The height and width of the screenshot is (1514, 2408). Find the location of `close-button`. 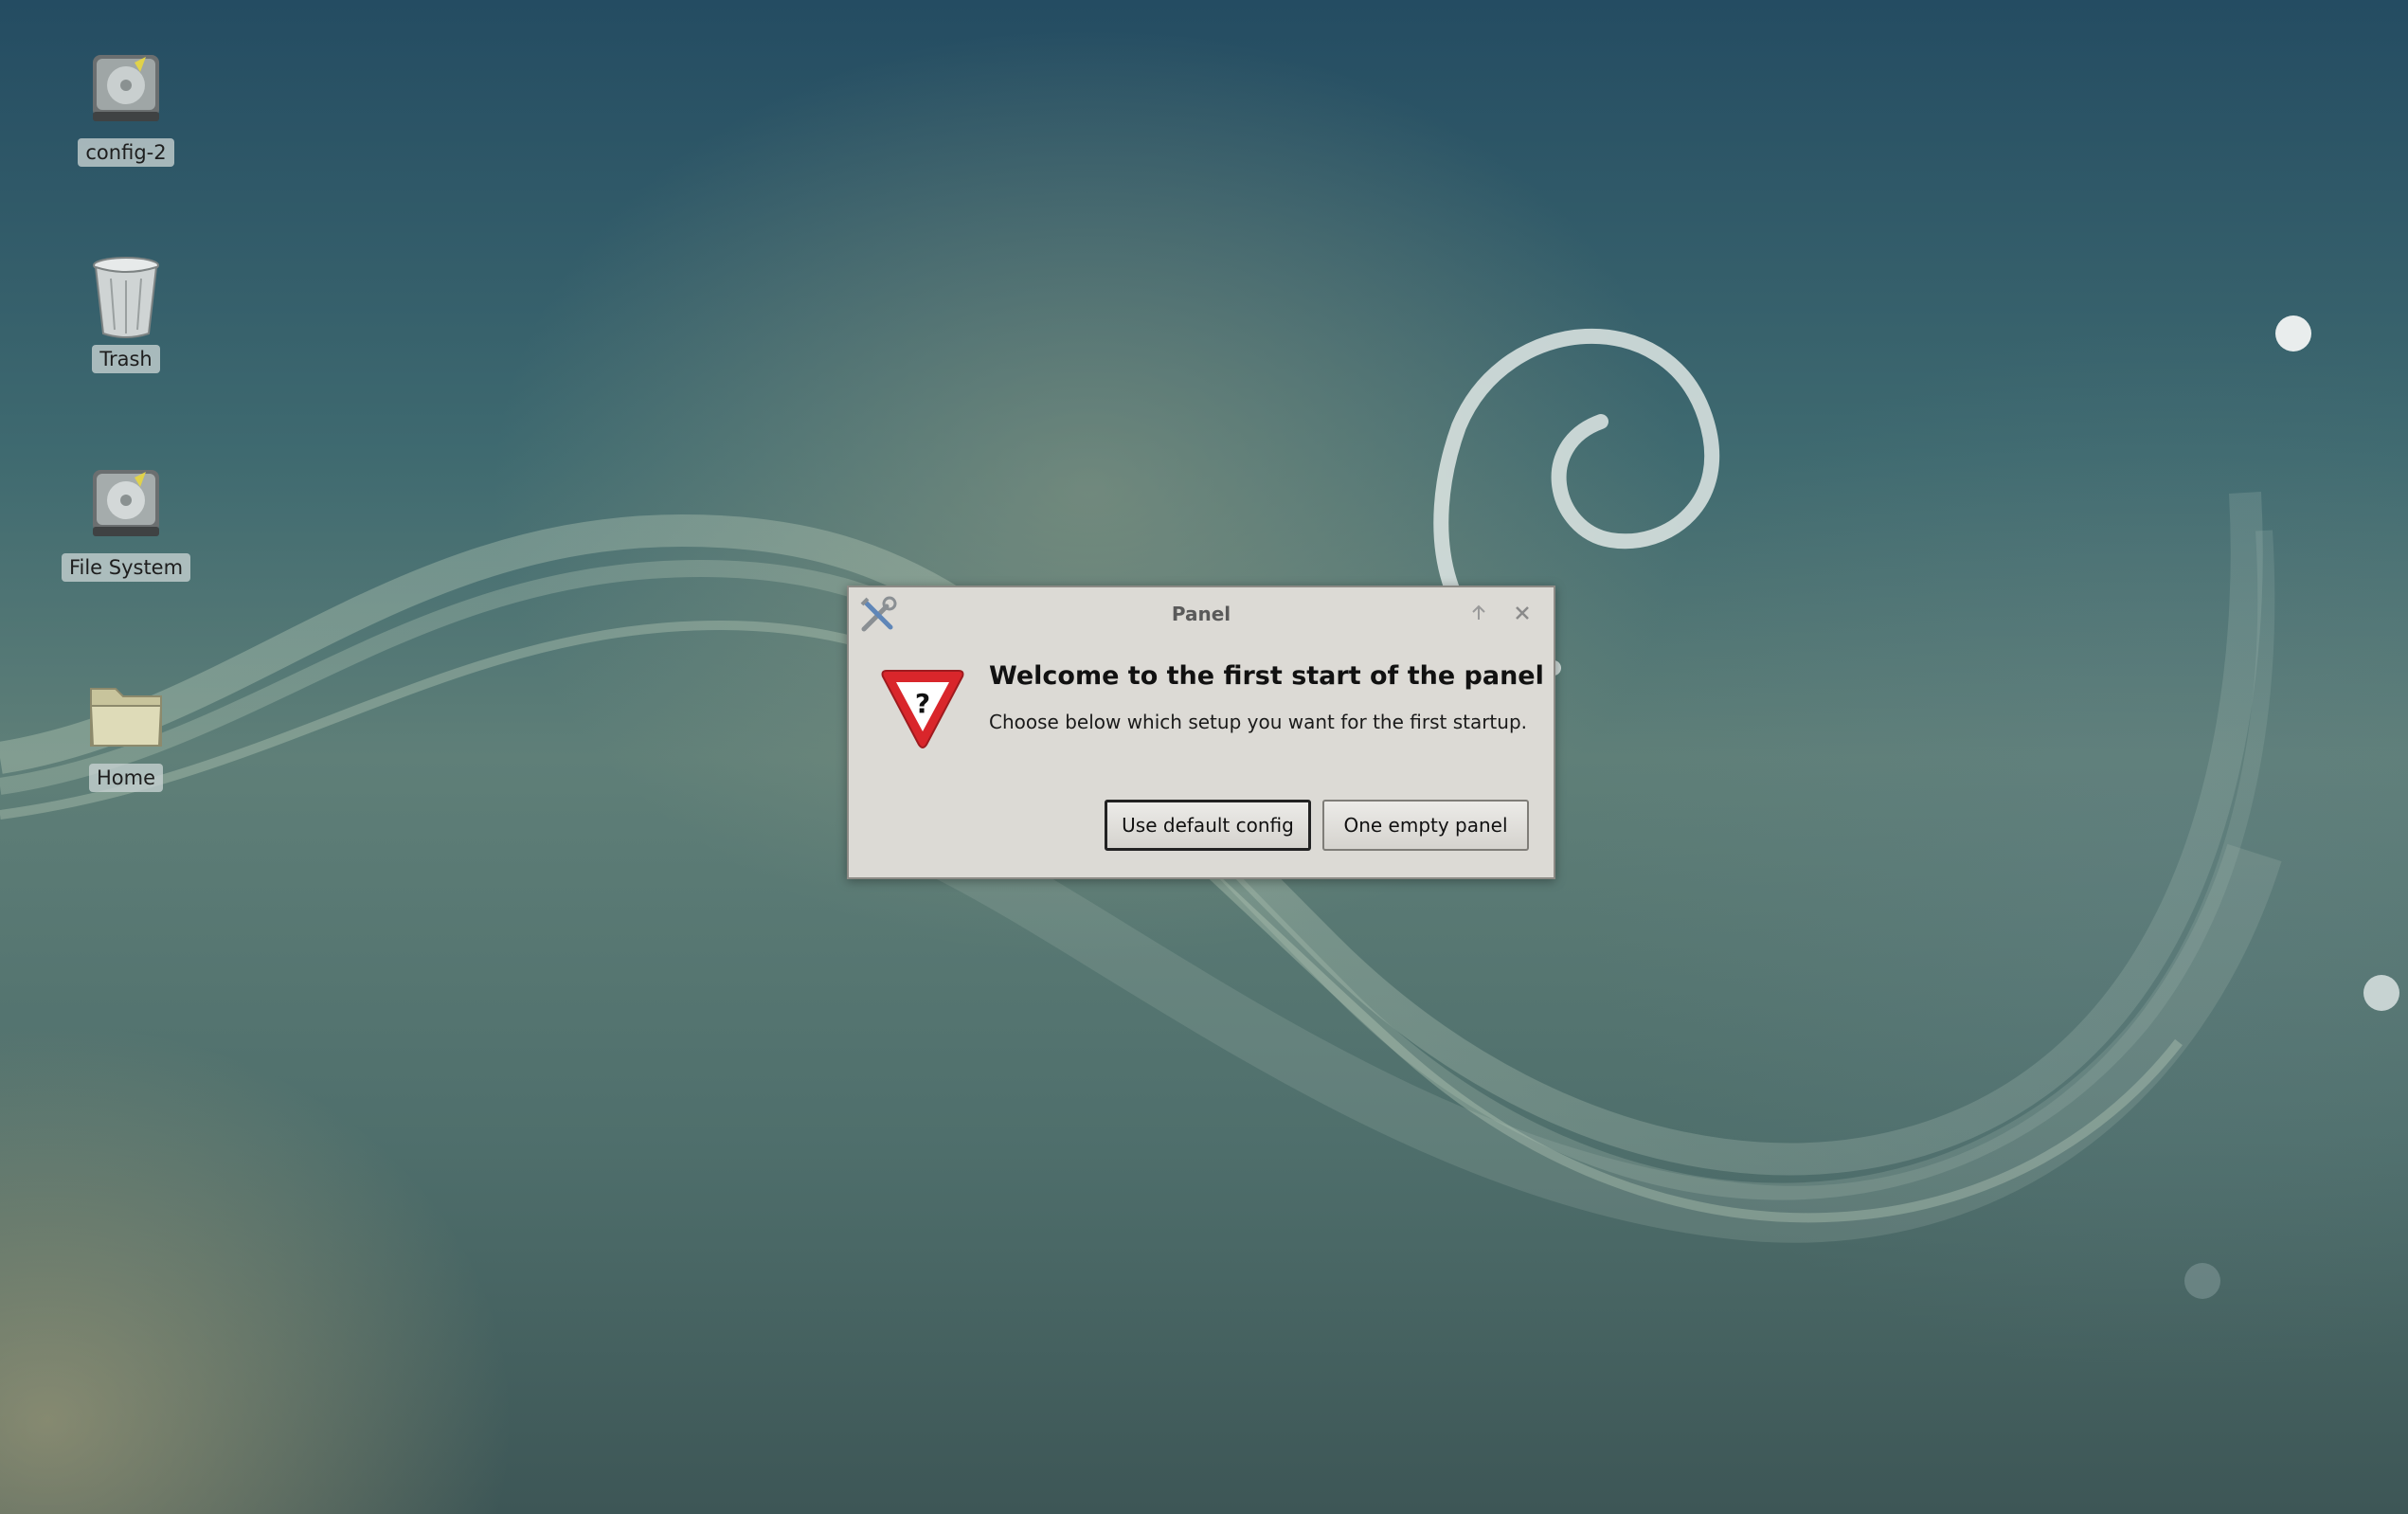

close-button is located at coordinates (1522, 613).